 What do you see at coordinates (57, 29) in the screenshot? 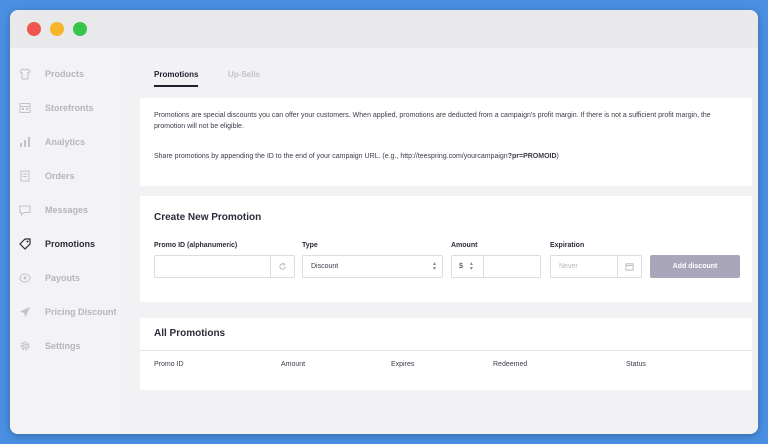
I see `minimize-window-button` at bounding box center [57, 29].